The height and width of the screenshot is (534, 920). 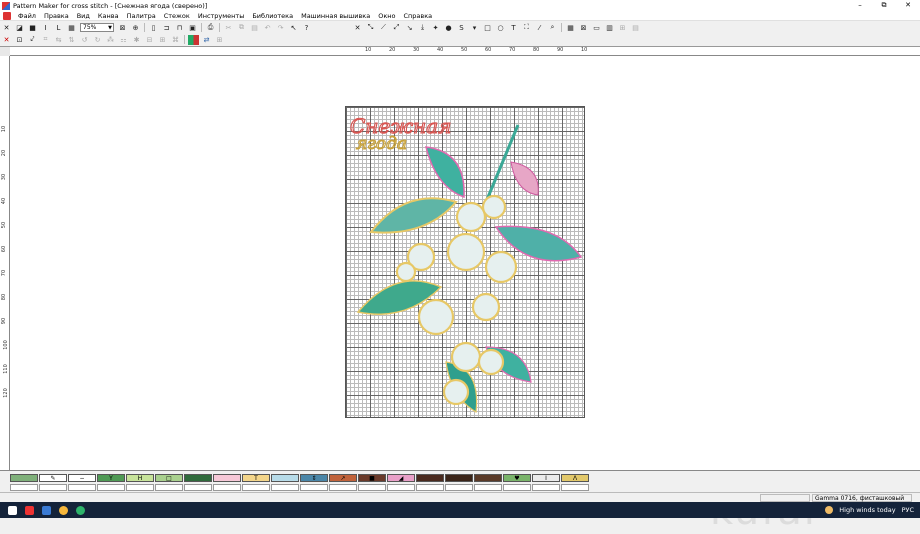 I want to click on menu-tools: Инструменты, so click(x=221, y=16).